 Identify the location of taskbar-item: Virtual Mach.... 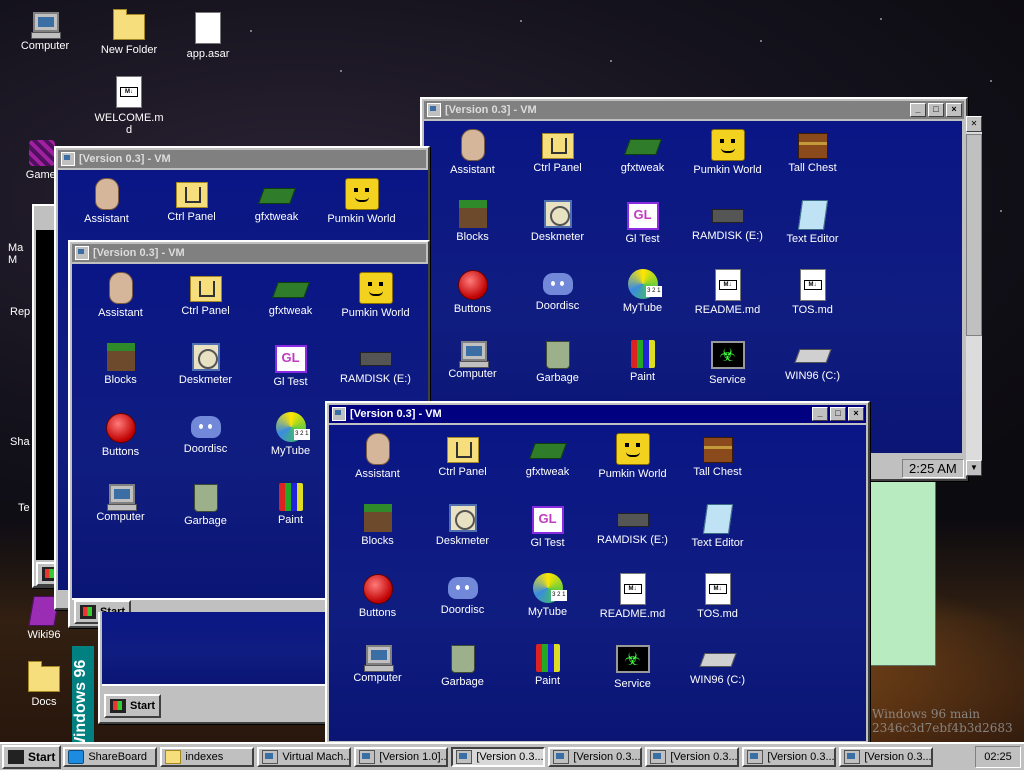
(304, 757).